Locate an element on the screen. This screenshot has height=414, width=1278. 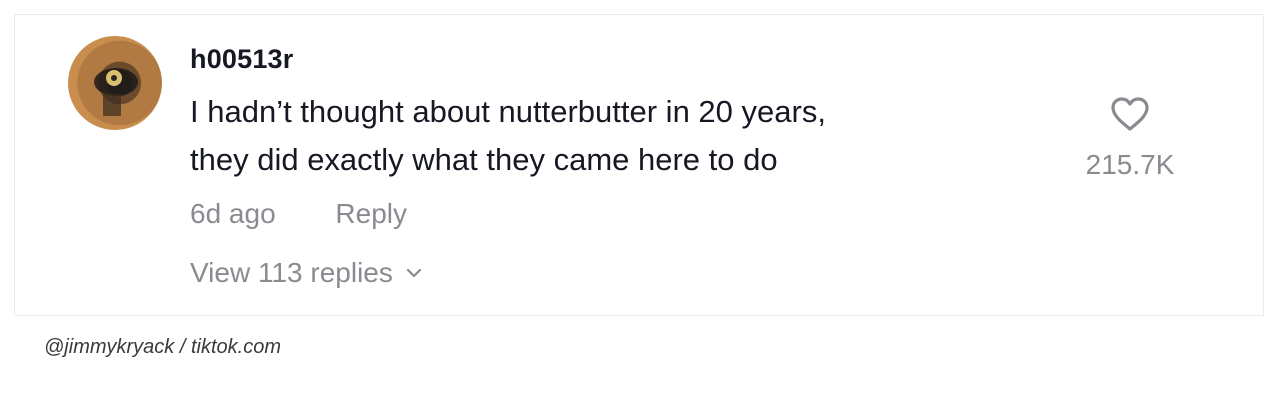
comment-time: 6d ago is located at coordinates (233, 213).